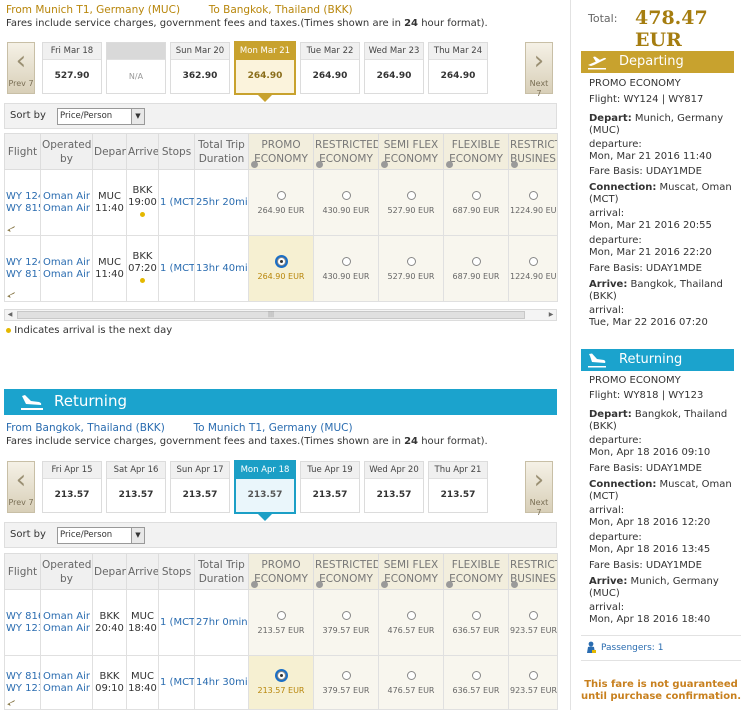  What do you see at coordinates (221, 622) in the screenshot?
I see `duration-link: 27hr 0min` at bounding box center [221, 622].